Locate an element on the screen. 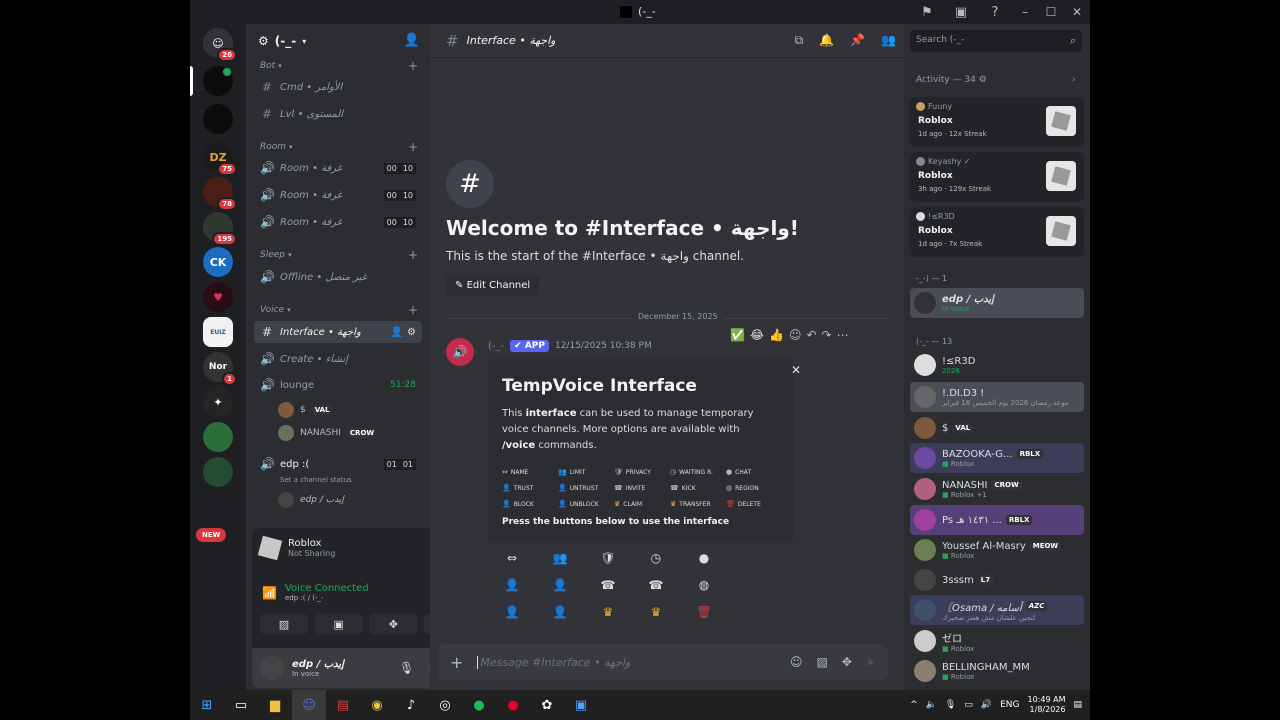 The width and height of the screenshot is (1280, 720). spotify-icon: ● is located at coordinates (479, 705).